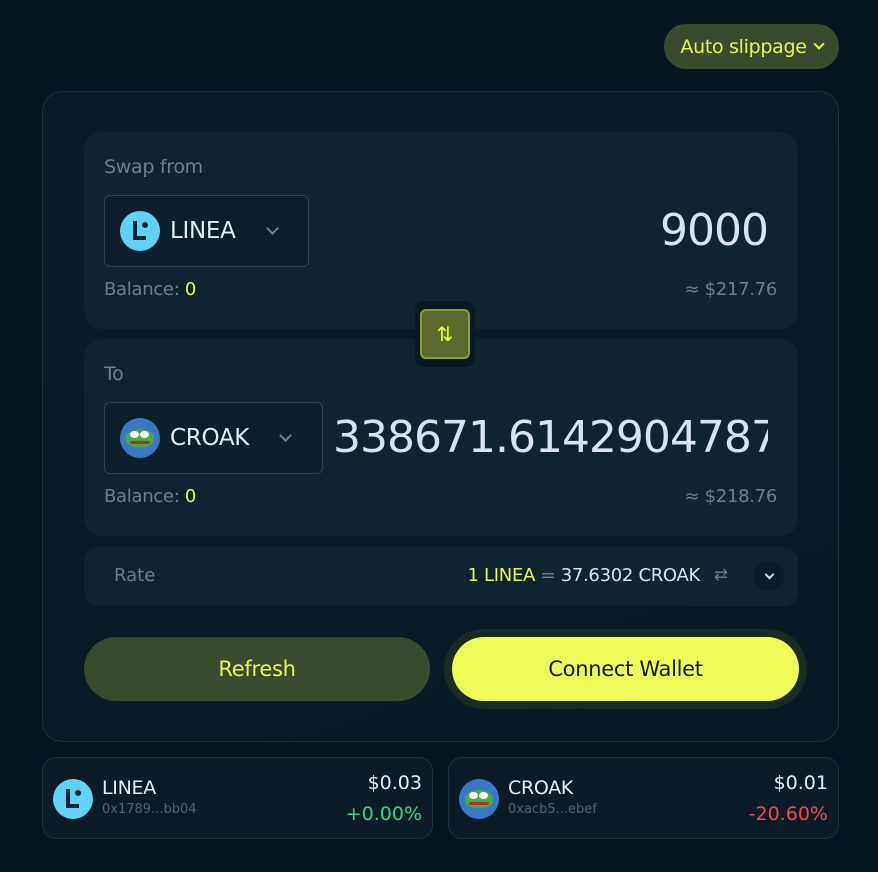 The image size is (878, 872). I want to click on from-token-select: LINEA, so click(206, 231).